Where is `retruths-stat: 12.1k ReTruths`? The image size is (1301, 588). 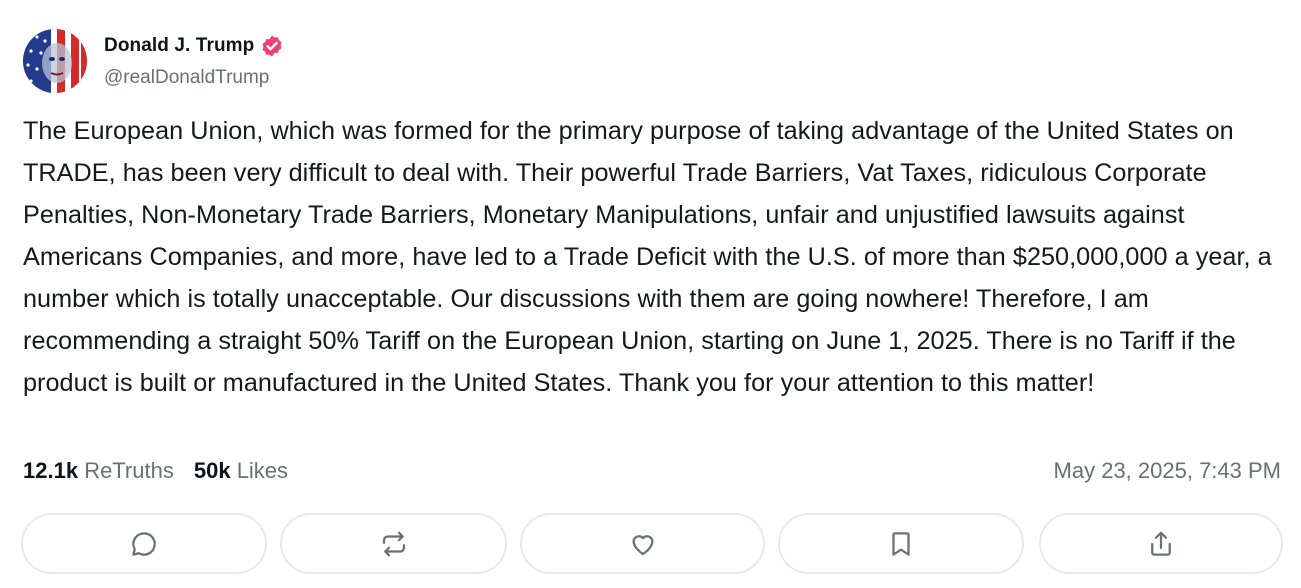 retruths-stat: 12.1k ReTruths is located at coordinates (98, 471).